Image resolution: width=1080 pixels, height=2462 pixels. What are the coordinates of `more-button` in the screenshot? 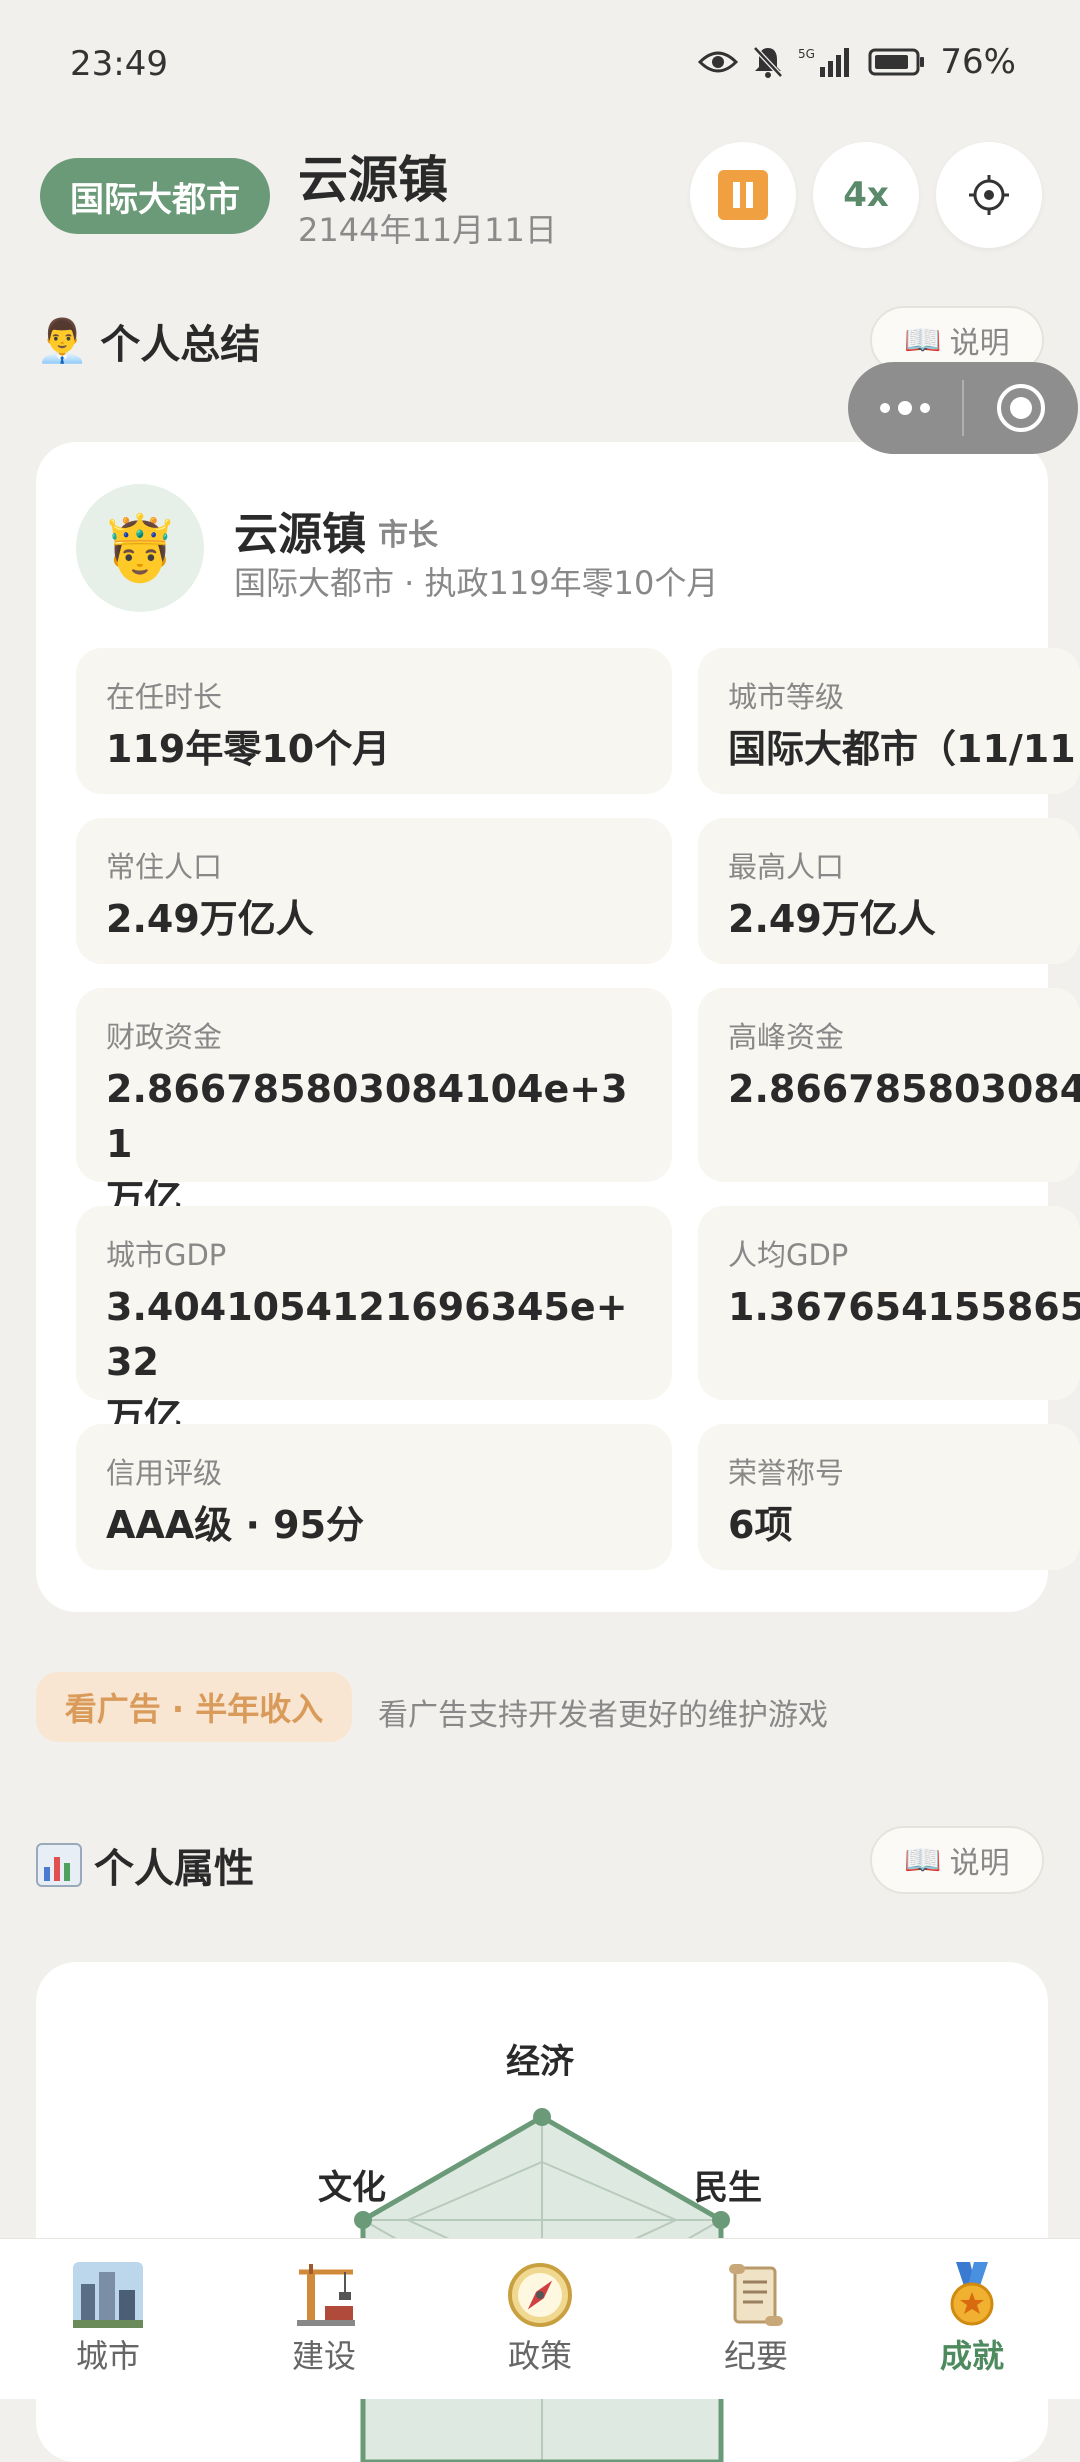 It's located at (905, 408).